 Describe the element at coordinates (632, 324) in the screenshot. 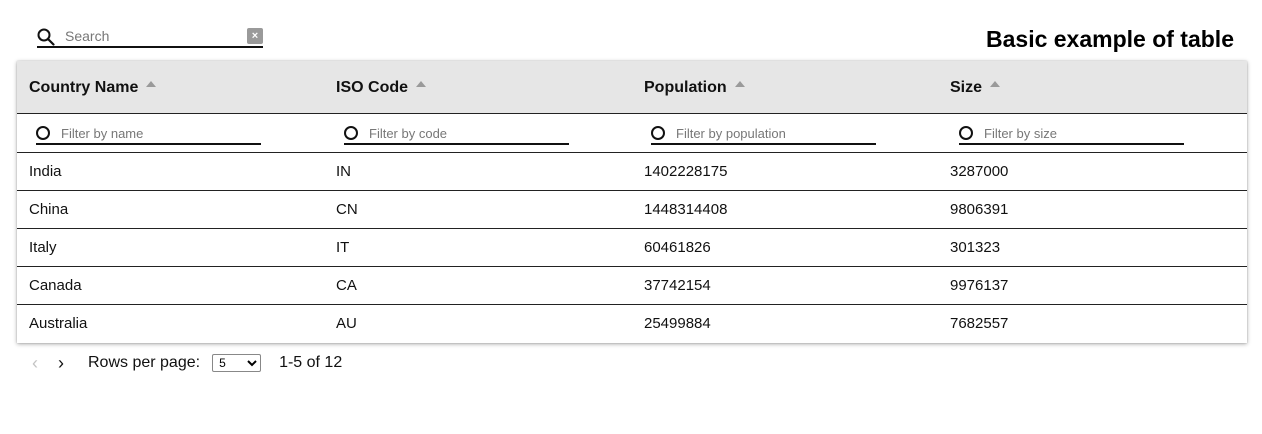

I see `table-row: Australia AU 25499884 7682557` at that location.